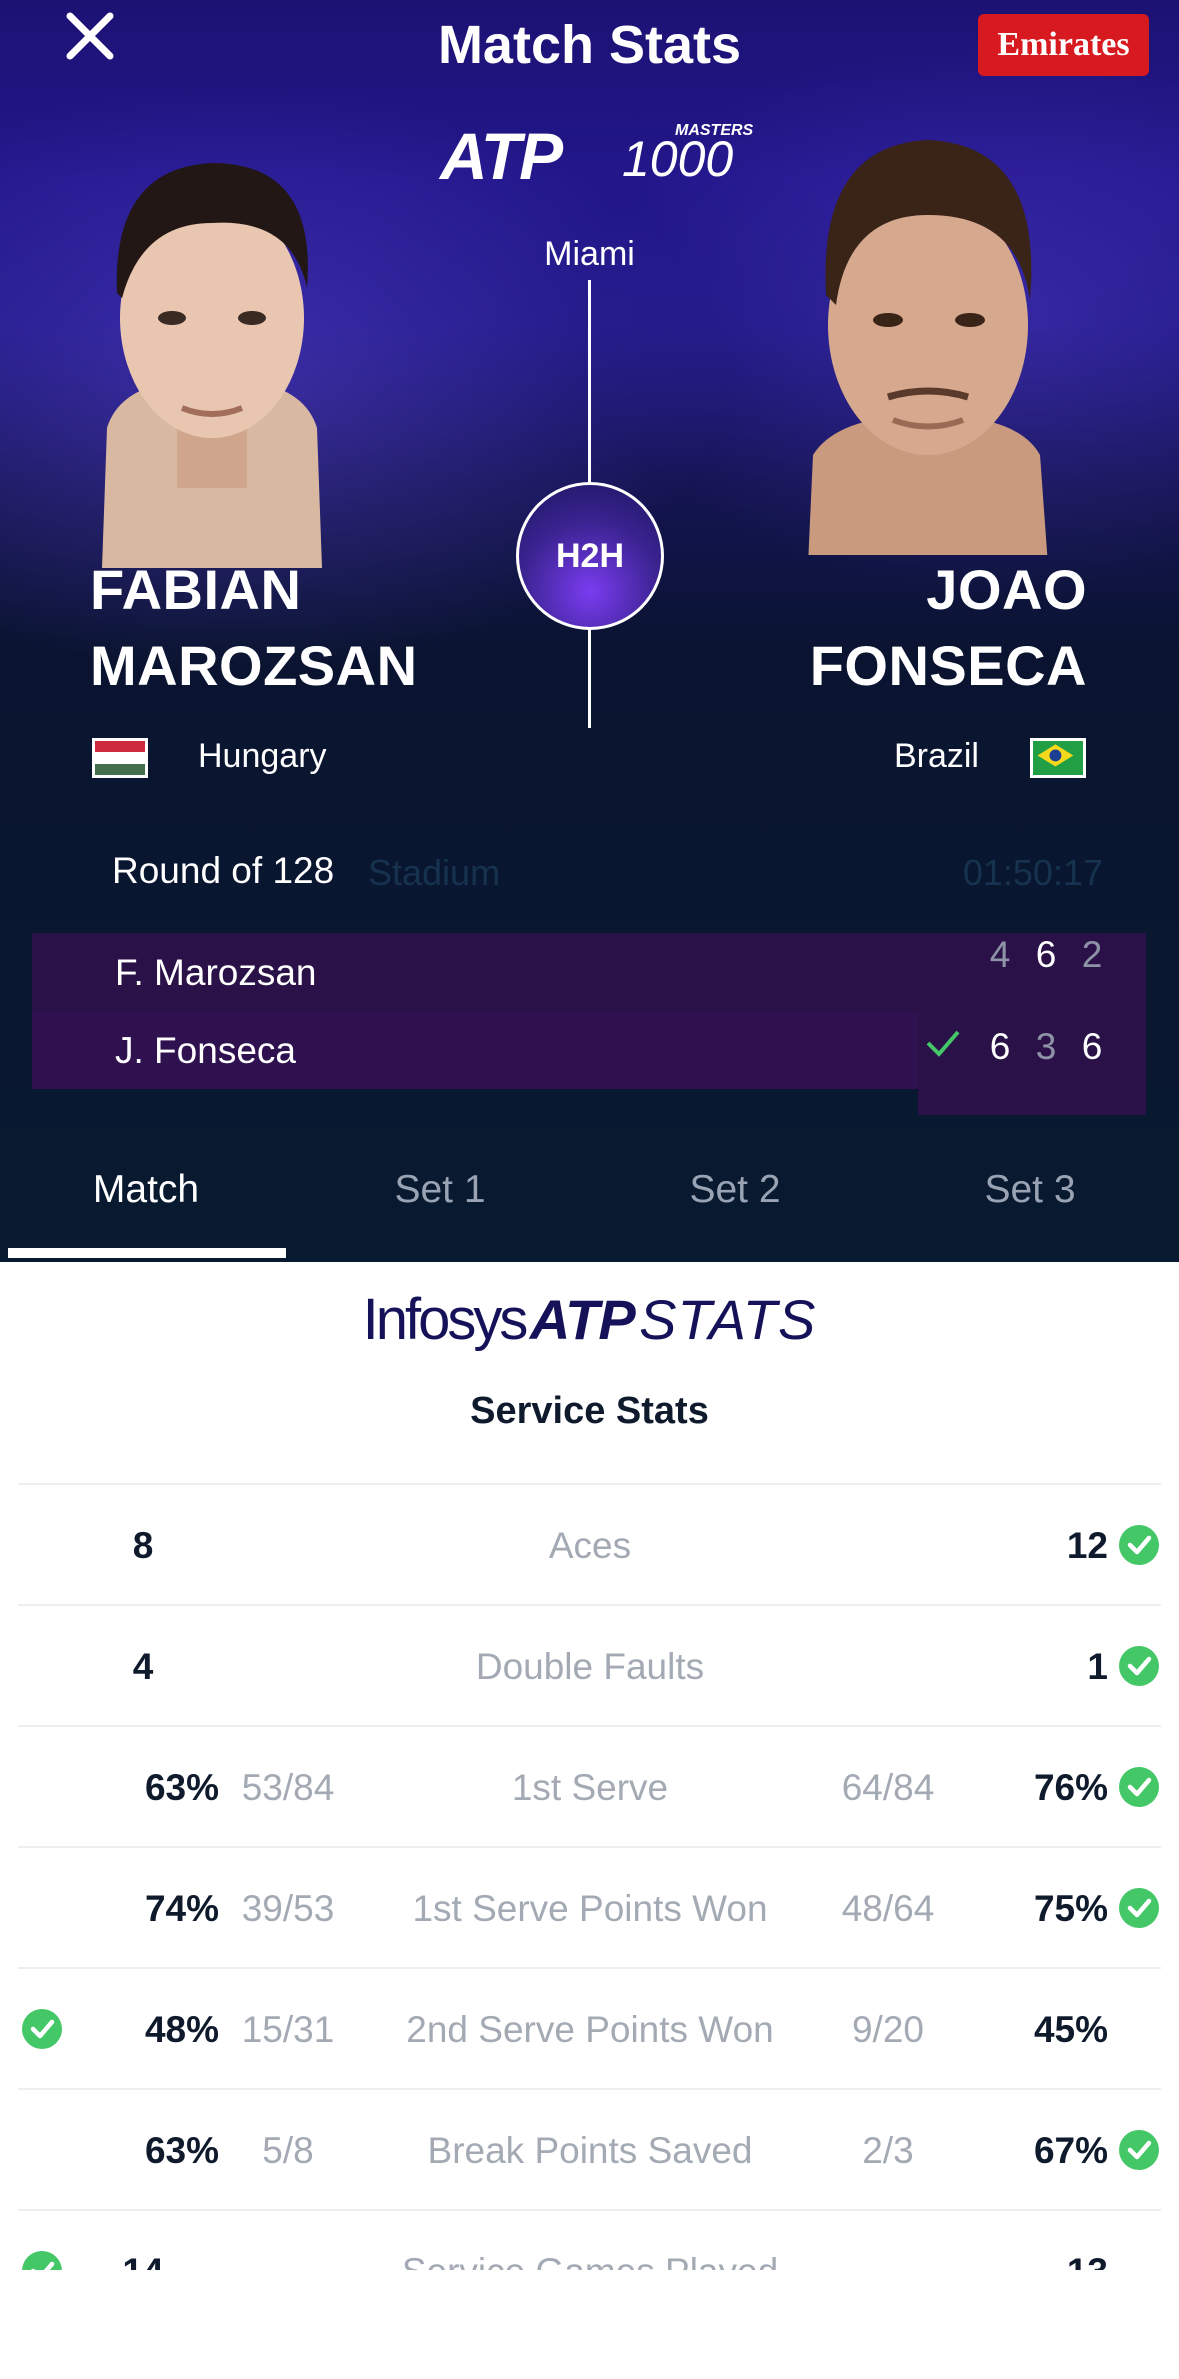 This screenshot has width=1179, height=2379. What do you see at coordinates (146, 1190) in the screenshot?
I see `tab-match: Match` at bounding box center [146, 1190].